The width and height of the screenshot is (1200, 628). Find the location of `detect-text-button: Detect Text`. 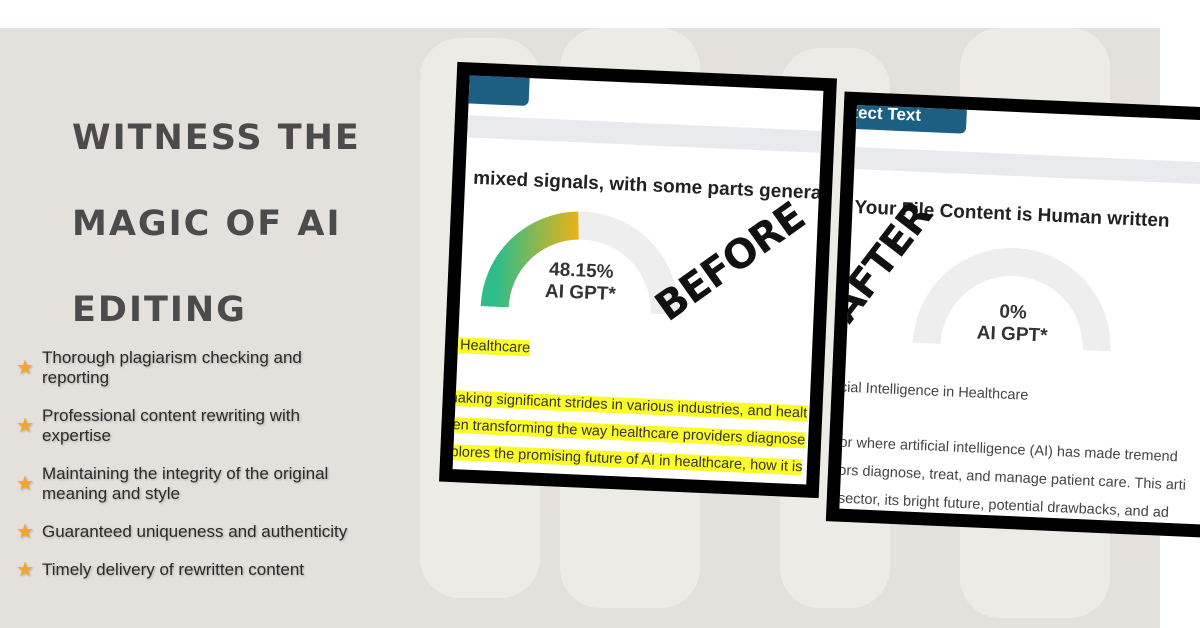

detect-text-button: Detect Text is located at coordinates (896, 114).